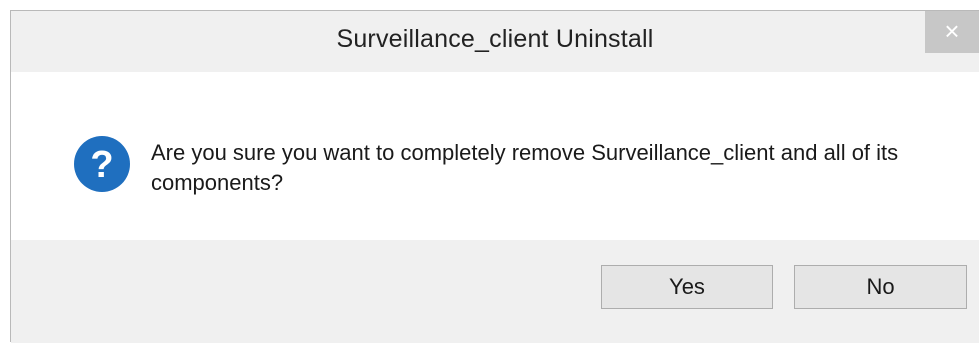  I want to click on window-title: Surveillance_client Uninstall, so click(495, 39).